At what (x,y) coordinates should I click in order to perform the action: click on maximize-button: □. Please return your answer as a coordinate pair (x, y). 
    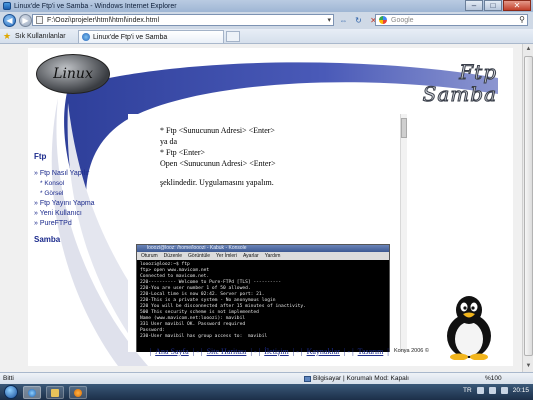
    Looking at the image, I should click on (493, 5).